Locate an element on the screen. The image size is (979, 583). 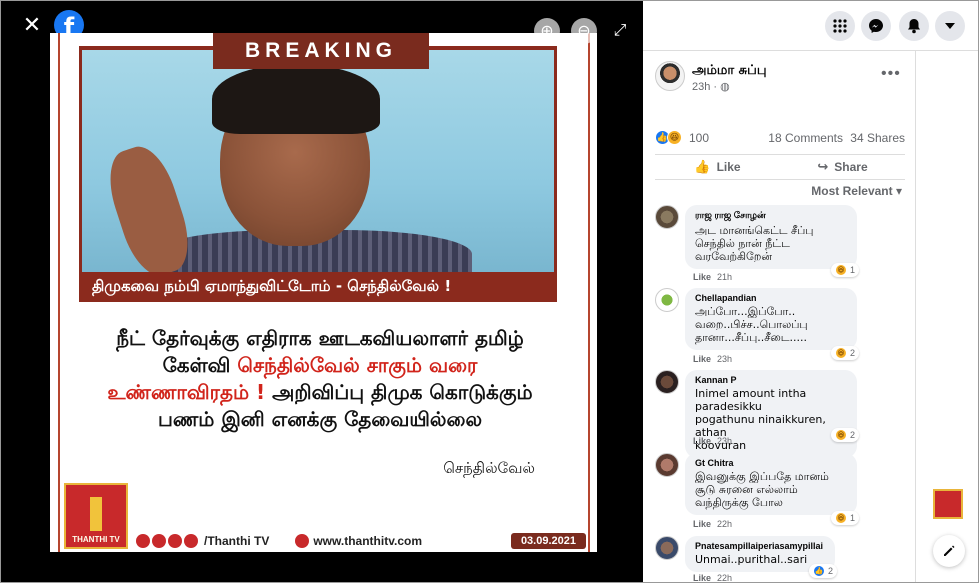
logo-tower-icon is located at coordinates (96, 514).